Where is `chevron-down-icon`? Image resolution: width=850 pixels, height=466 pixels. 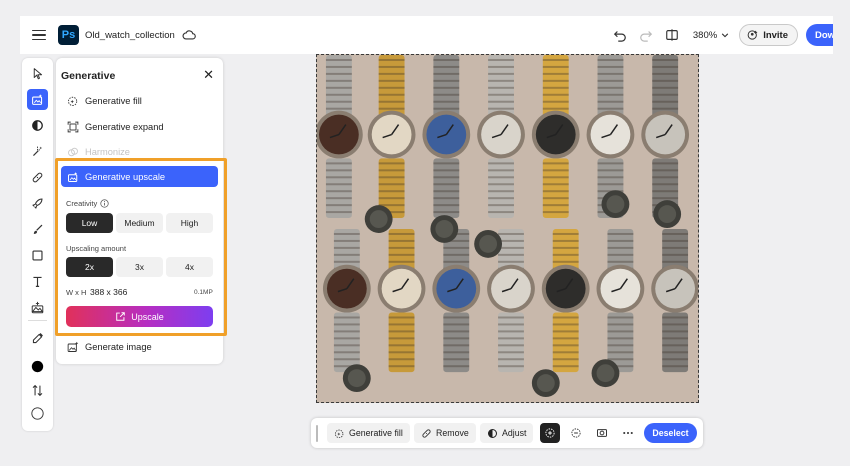 chevron-down-icon is located at coordinates (725, 35).